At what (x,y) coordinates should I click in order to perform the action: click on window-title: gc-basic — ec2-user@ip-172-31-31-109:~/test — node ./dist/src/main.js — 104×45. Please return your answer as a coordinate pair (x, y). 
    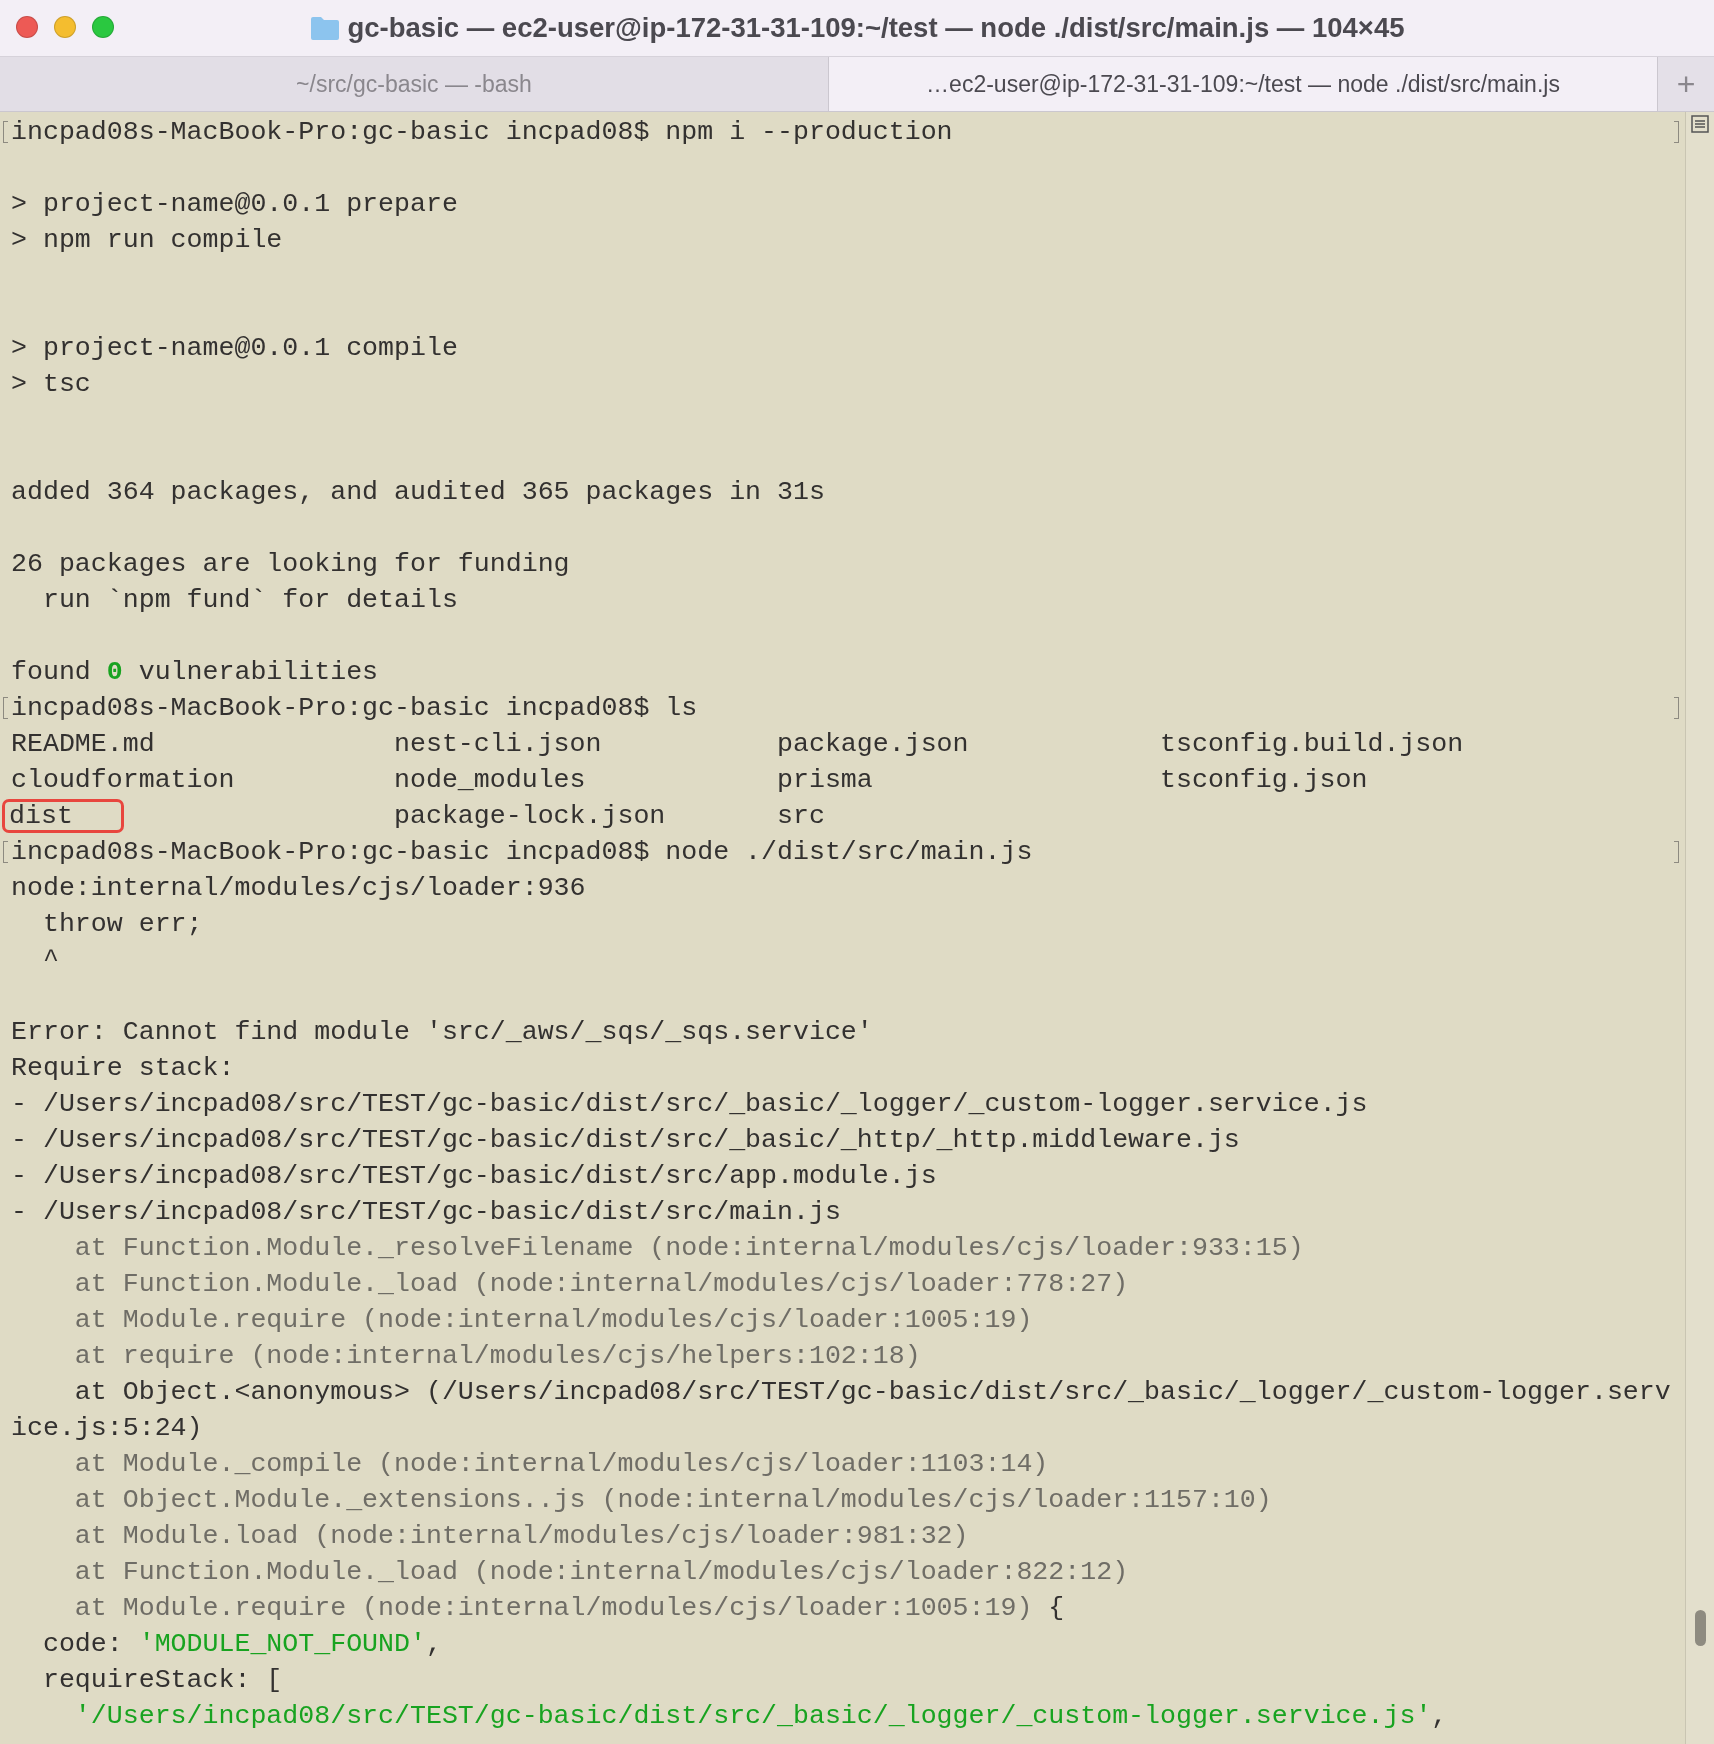
    Looking at the image, I should click on (876, 28).